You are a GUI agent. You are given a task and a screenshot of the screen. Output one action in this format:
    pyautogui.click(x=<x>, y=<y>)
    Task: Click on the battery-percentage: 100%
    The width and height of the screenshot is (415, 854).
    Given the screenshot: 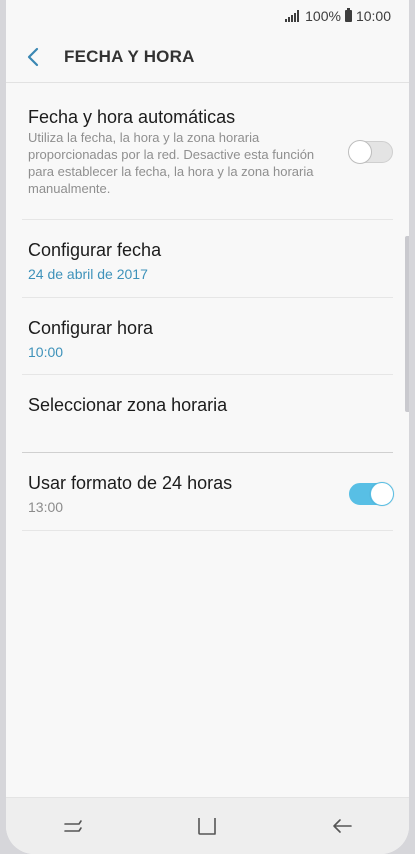 What is the action you would take?
    pyautogui.click(x=323, y=16)
    